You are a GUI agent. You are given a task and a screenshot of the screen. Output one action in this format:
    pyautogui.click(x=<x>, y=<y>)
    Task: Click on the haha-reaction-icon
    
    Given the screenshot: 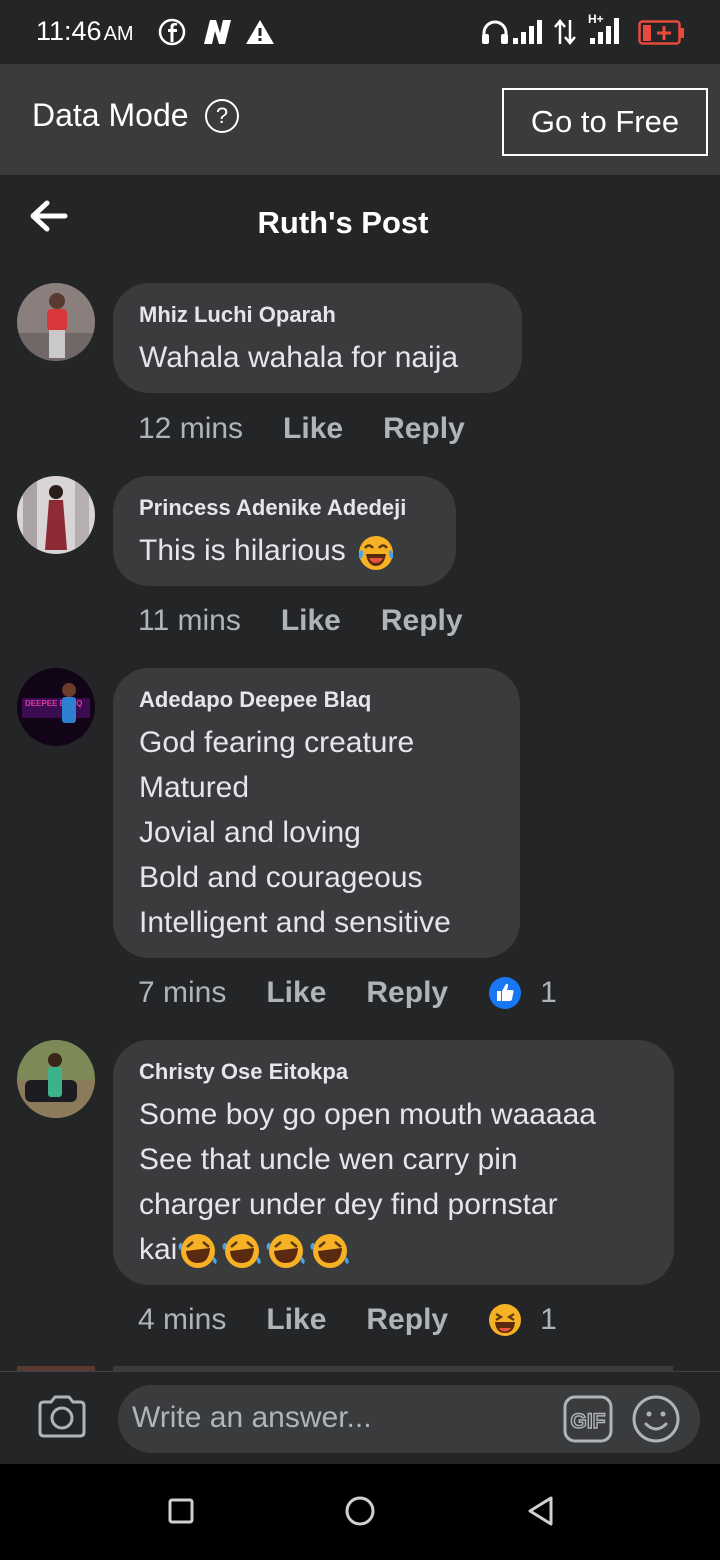 What is the action you would take?
    pyautogui.click(x=505, y=1320)
    